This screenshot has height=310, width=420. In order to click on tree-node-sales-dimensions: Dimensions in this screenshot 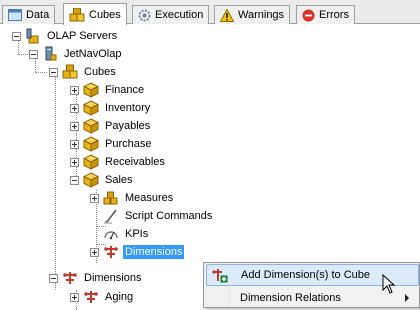, I will do `click(137, 252)`.